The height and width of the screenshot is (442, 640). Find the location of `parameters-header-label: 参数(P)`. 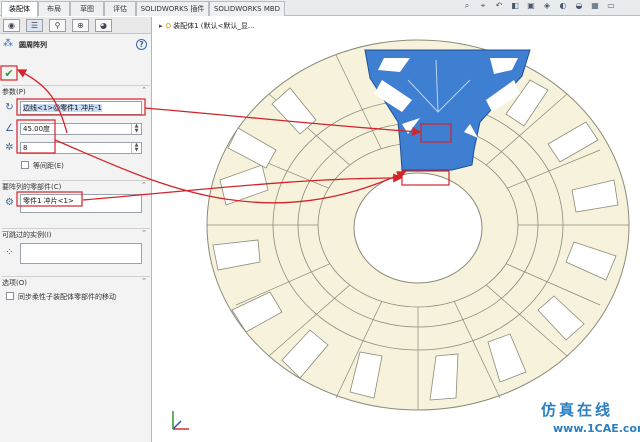

parameters-header-label: 参数(P) is located at coordinates (14, 92).